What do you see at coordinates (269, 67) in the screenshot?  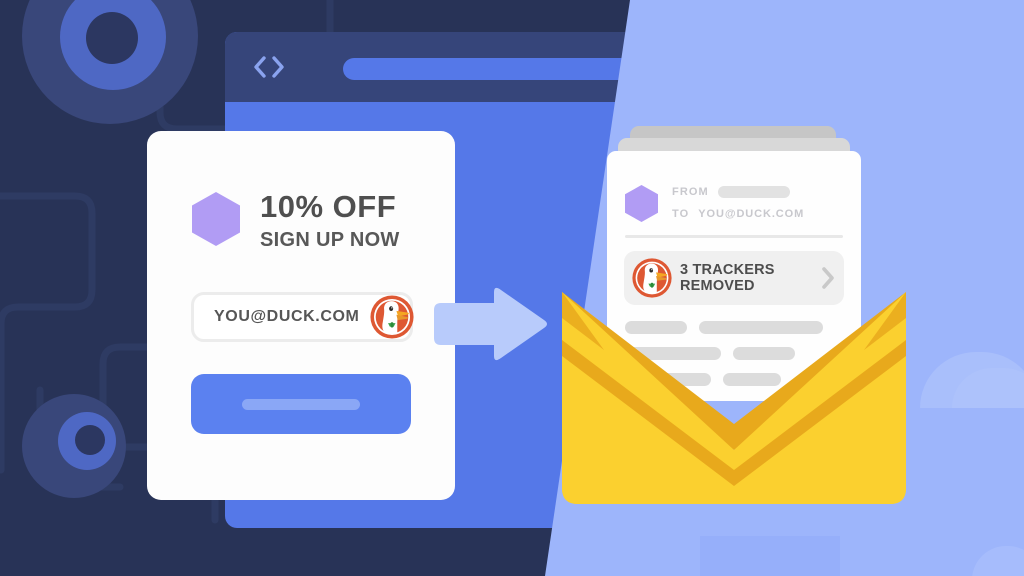 I see `browser-nav-buttons` at bounding box center [269, 67].